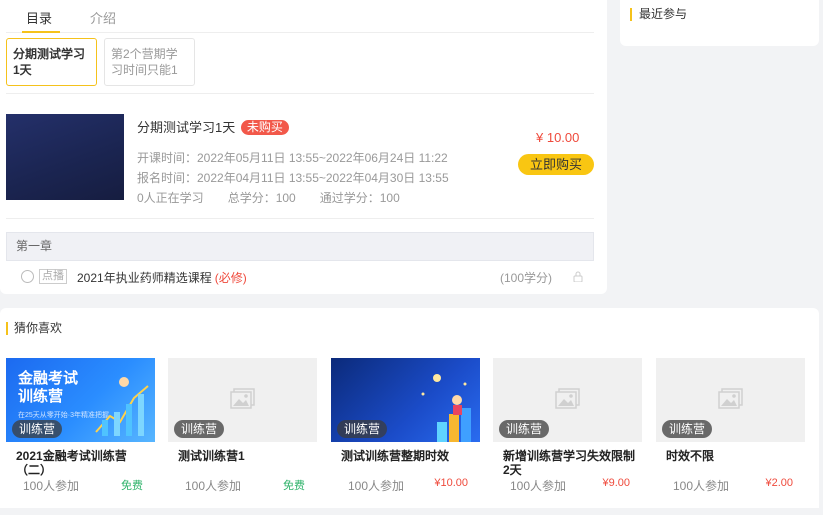  Describe the element at coordinates (39, 17) in the screenshot. I see `tab-catalog: 目录` at that location.